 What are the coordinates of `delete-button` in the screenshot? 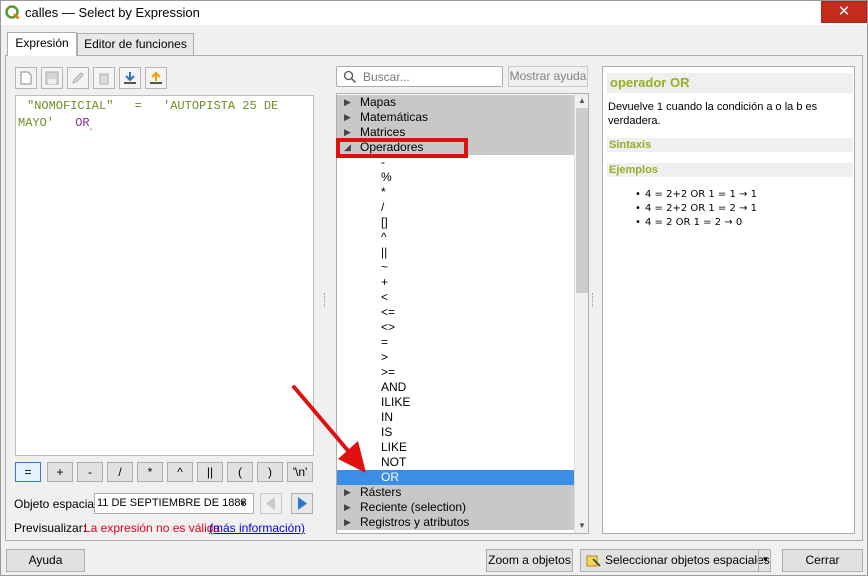 It's located at (104, 78).